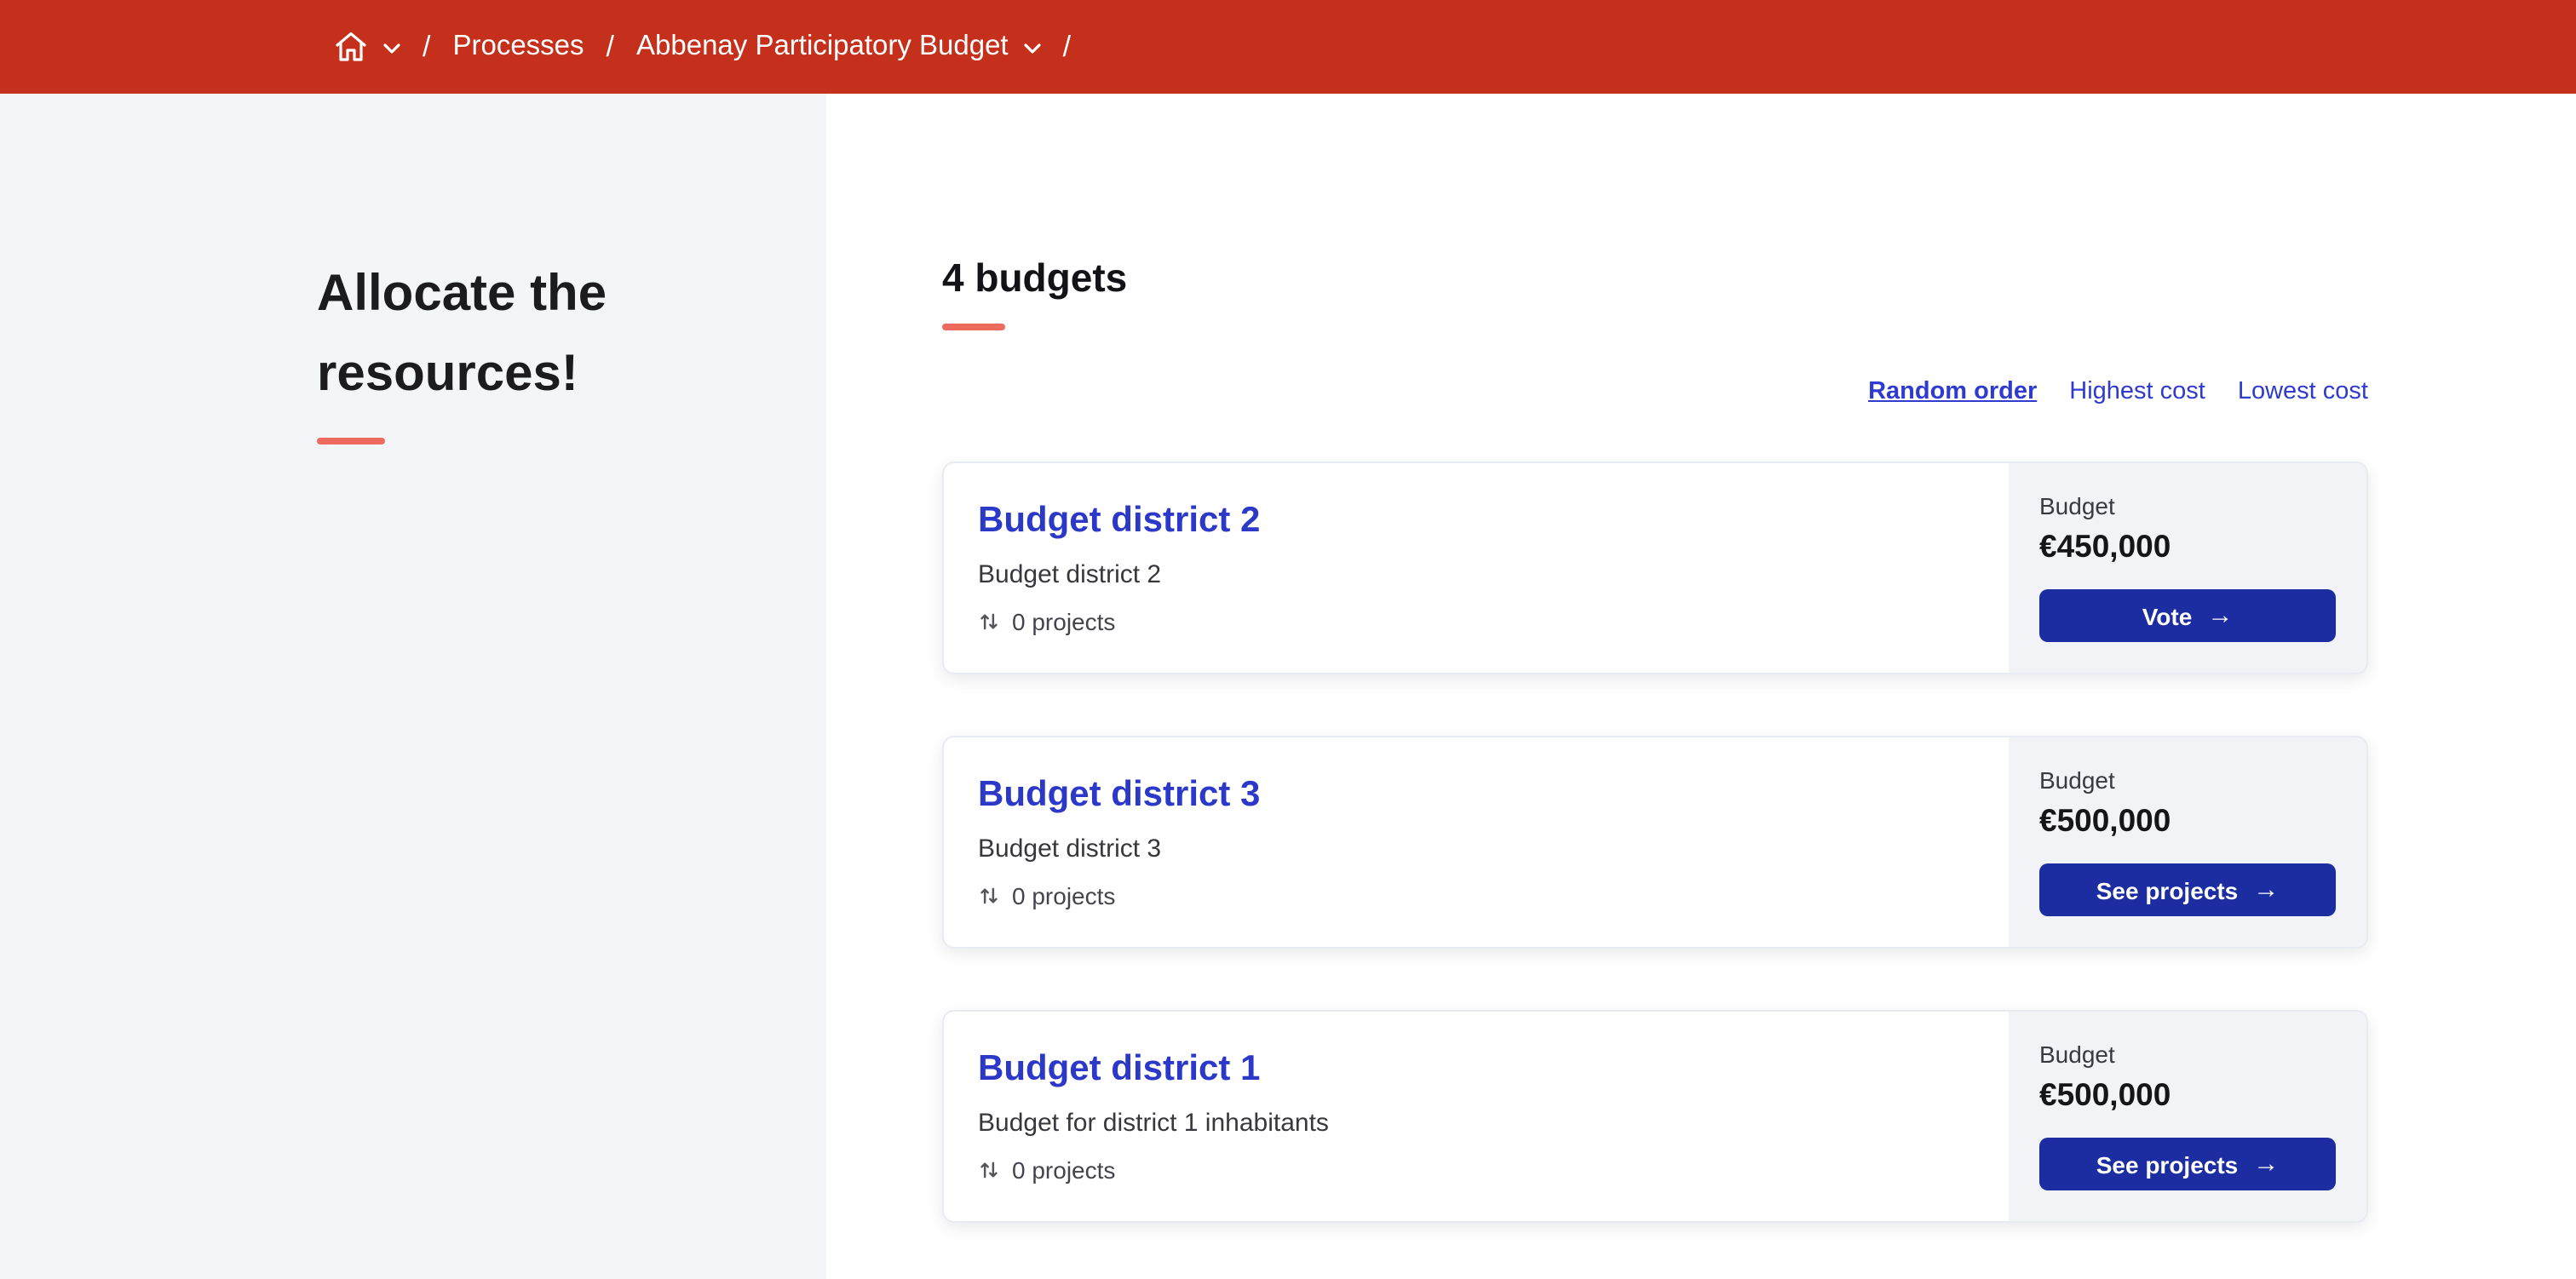 The height and width of the screenshot is (1279, 2576). I want to click on breadcrumb-item-process: Abbenay Participatory Budget, so click(839, 47).